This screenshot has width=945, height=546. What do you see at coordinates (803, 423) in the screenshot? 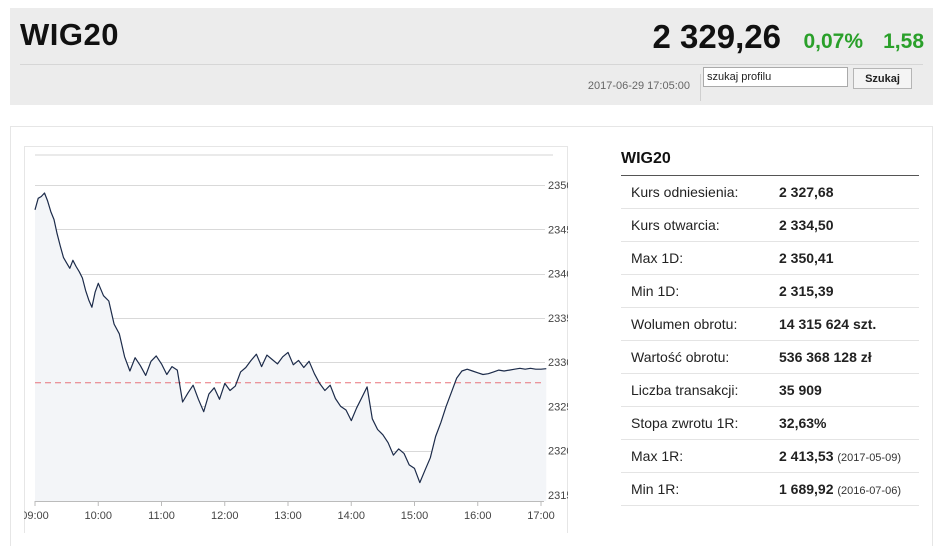
I see `stats-value: 32,63%` at bounding box center [803, 423].